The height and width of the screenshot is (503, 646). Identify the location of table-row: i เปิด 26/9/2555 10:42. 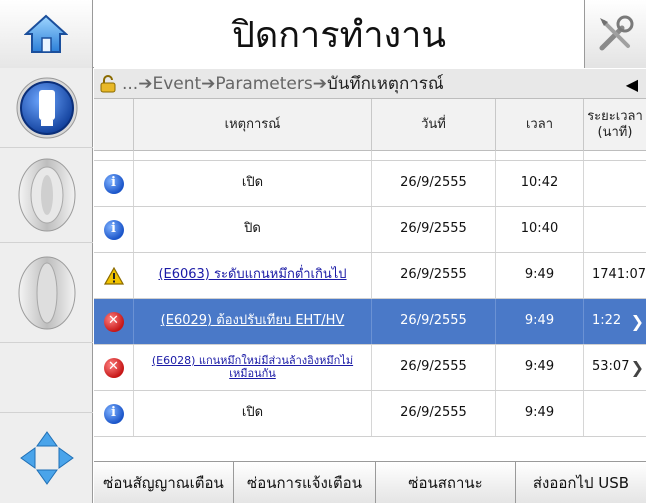
(370, 184).